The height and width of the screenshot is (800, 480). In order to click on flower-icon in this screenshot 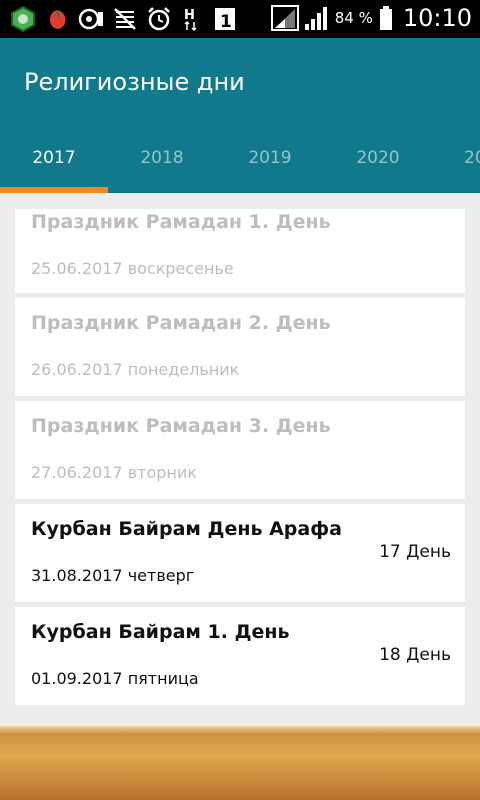, I will do `click(57, 19)`.